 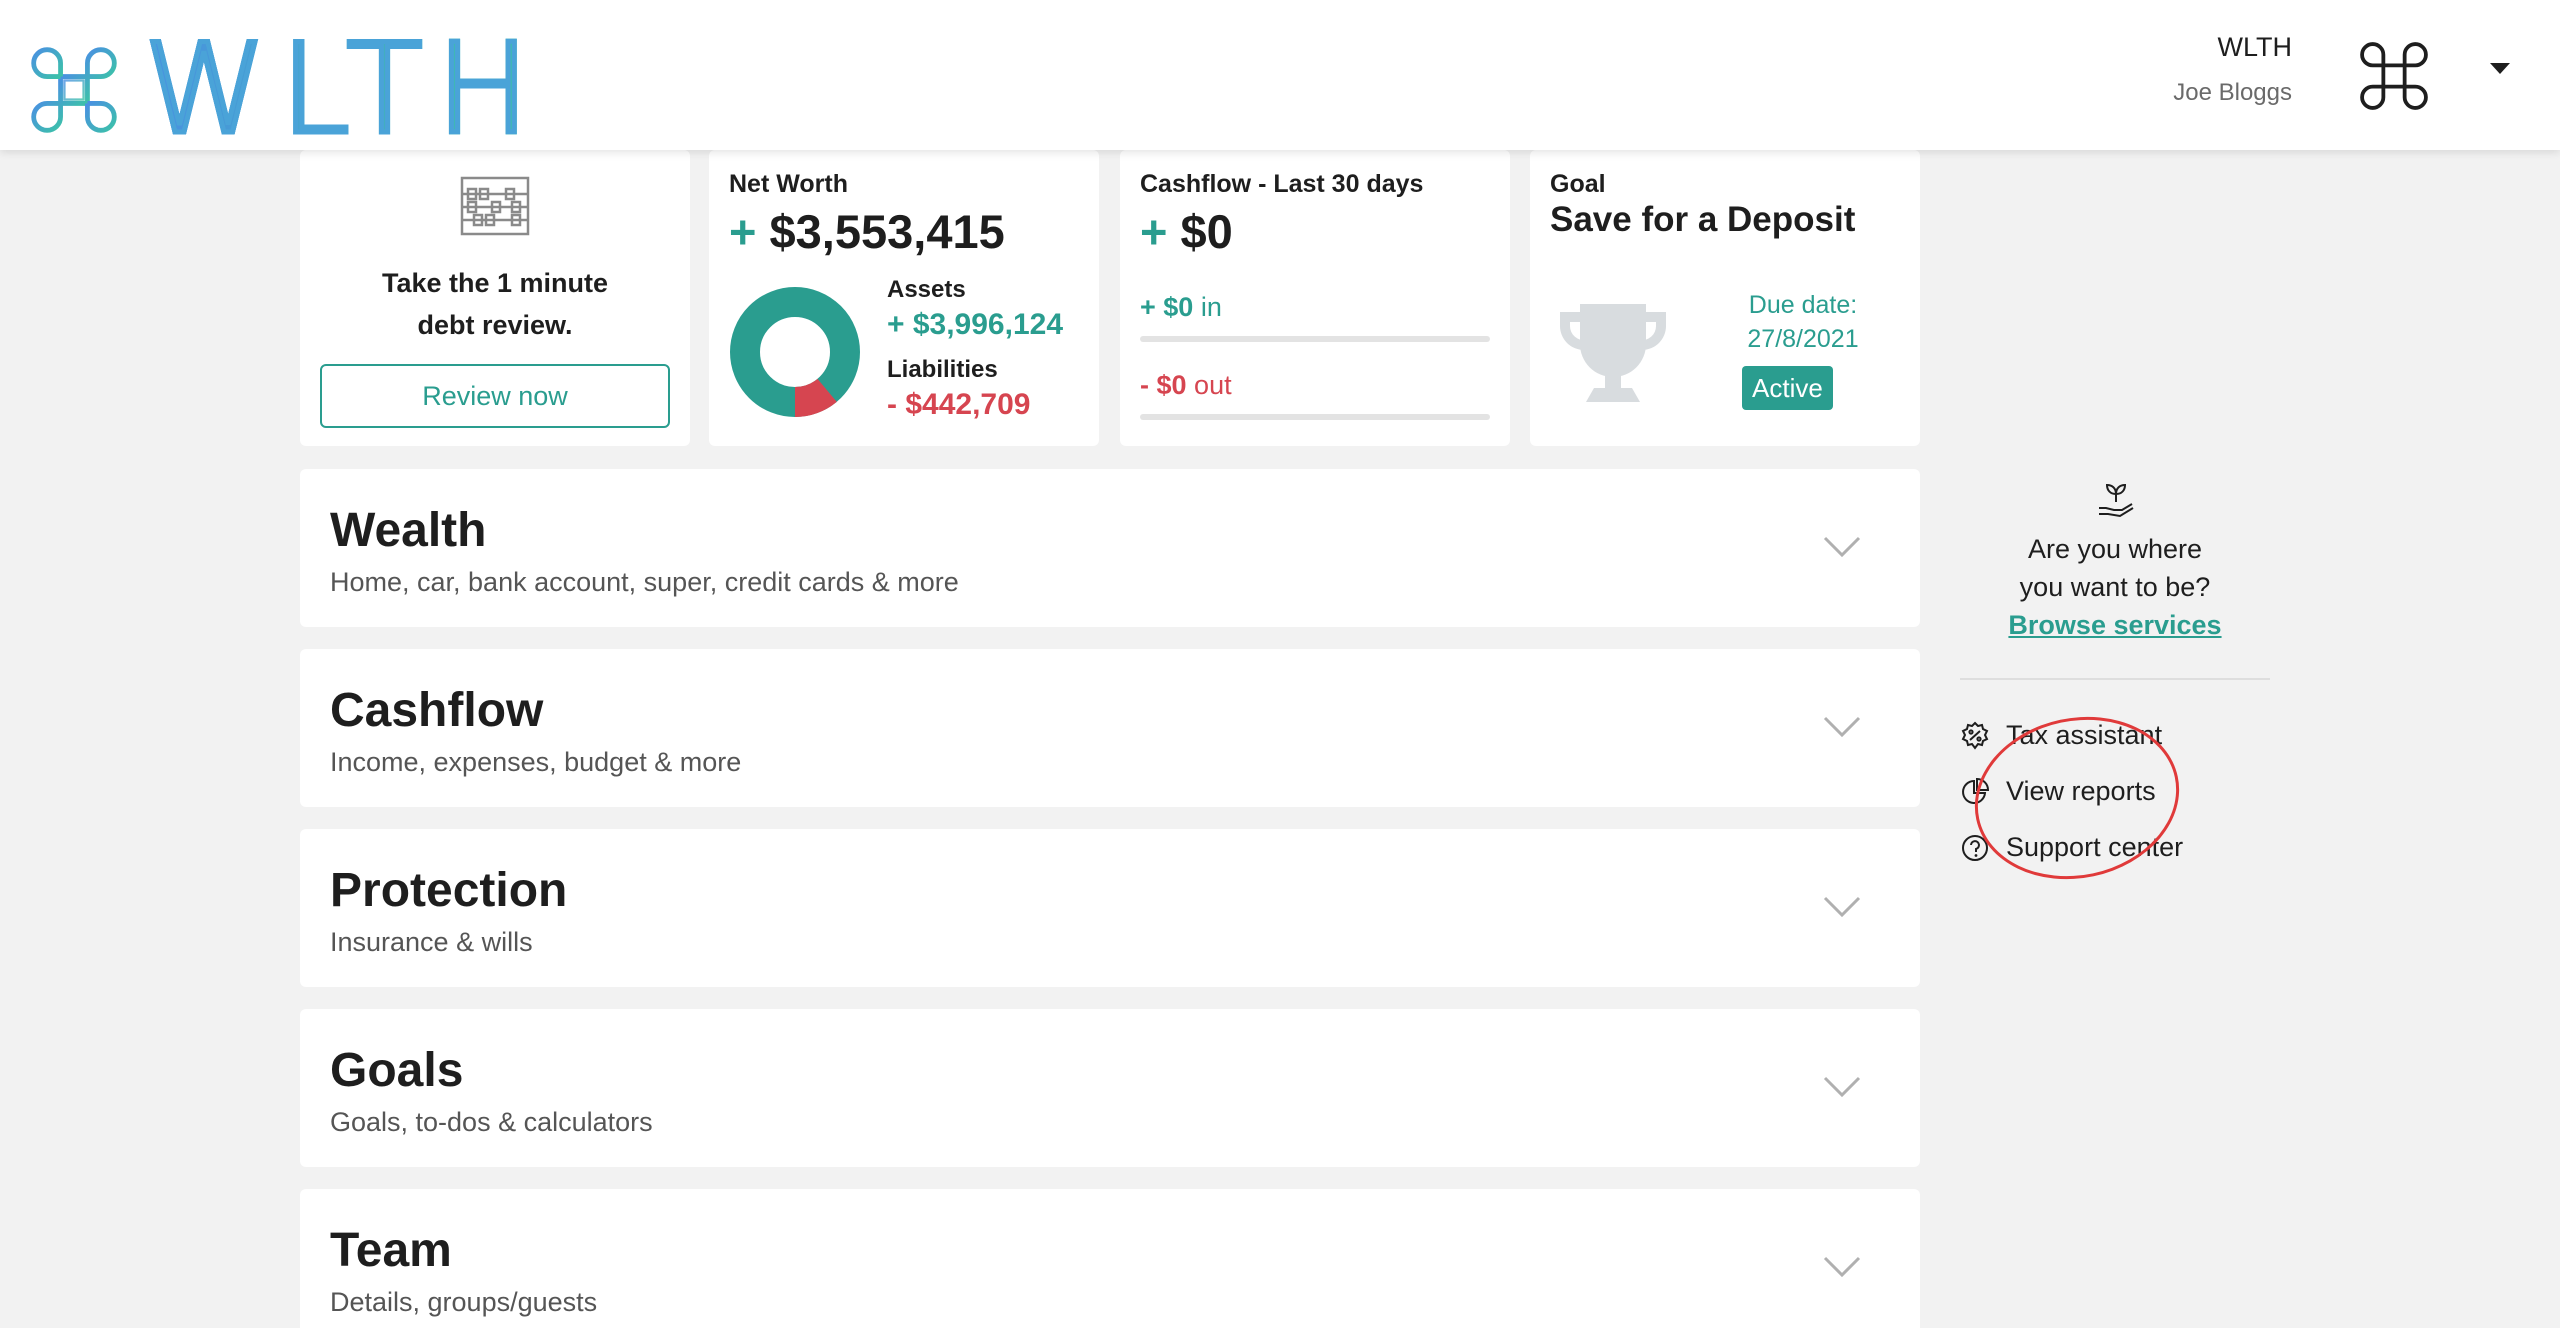 I want to click on user-info: WLTH Joe Bloggs, so click(x=2232, y=69).